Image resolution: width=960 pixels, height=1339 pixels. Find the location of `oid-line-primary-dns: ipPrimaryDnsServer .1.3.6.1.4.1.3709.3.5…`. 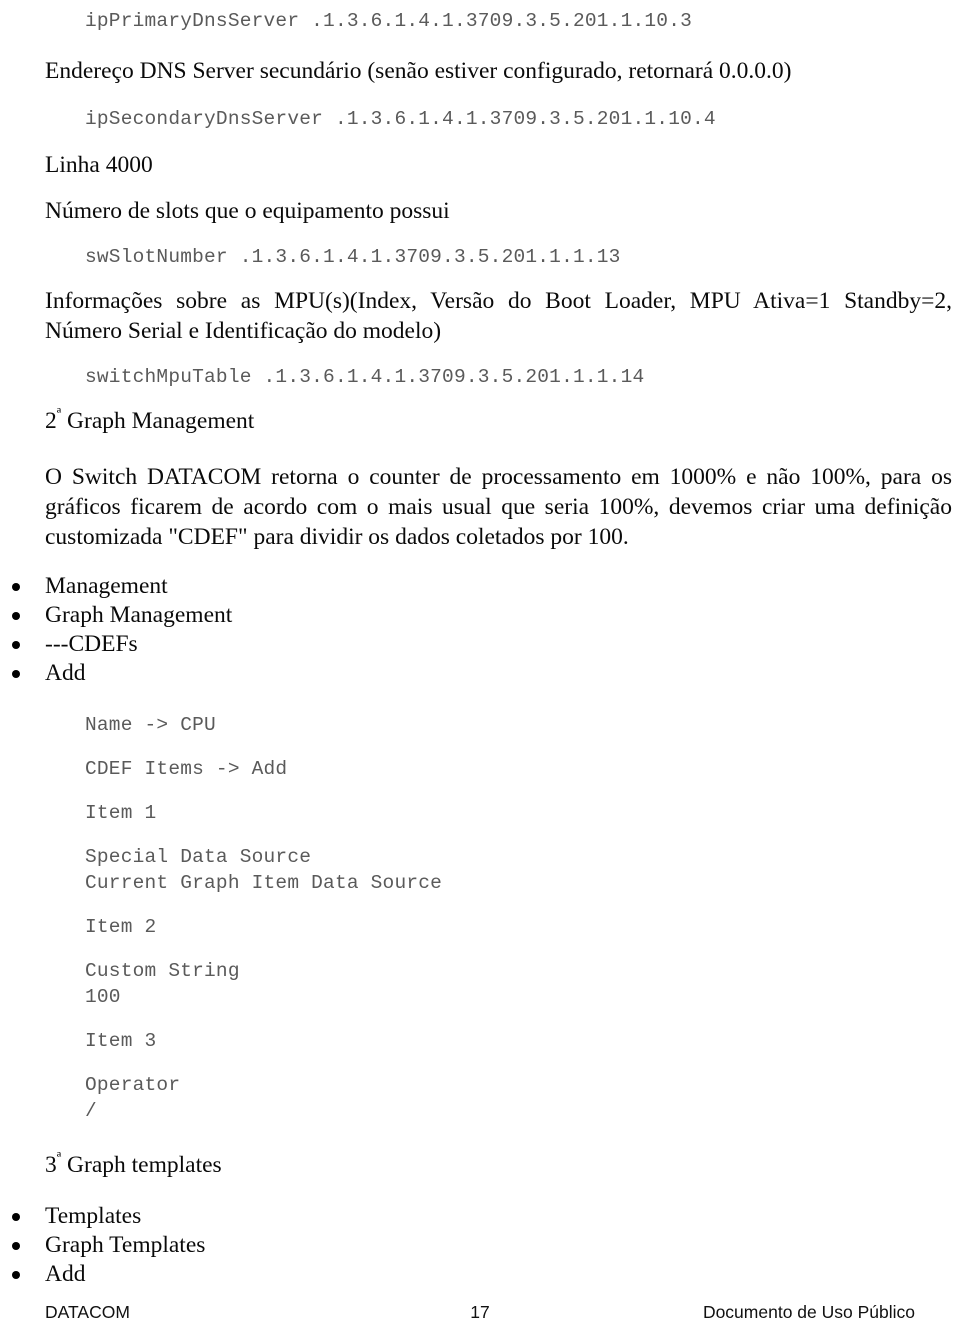

oid-line-primary-dns: ipPrimaryDnsServer .1.3.6.1.4.1.3709.3.5… is located at coordinates (388, 21).